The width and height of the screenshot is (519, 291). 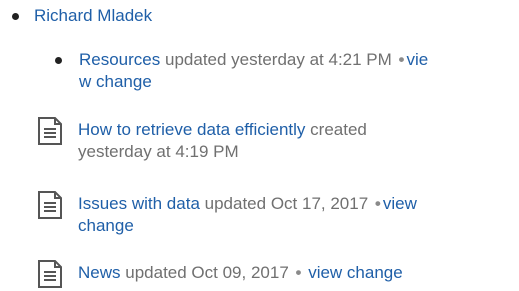 I want to click on activity-status: updated Oct 09, 2017, so click(x=207, y=272).